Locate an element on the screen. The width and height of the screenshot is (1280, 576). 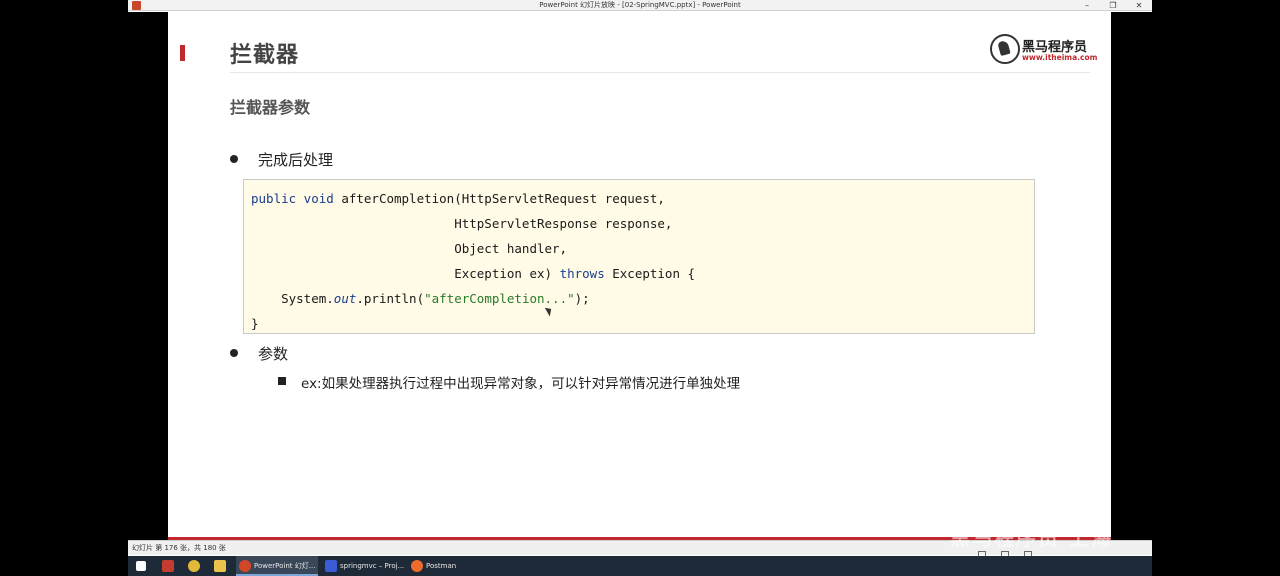
folder-icon is located at coordinates (220, 566).